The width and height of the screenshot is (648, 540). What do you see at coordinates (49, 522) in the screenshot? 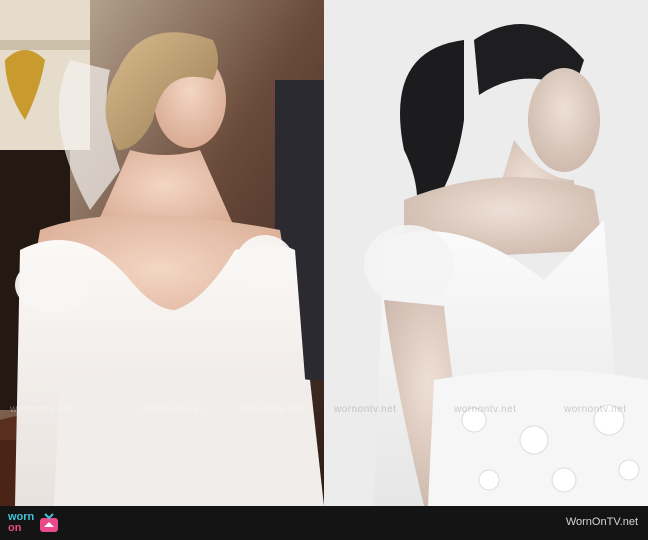
I see `tv-hanger-icon` at bounding box center [49, 522].